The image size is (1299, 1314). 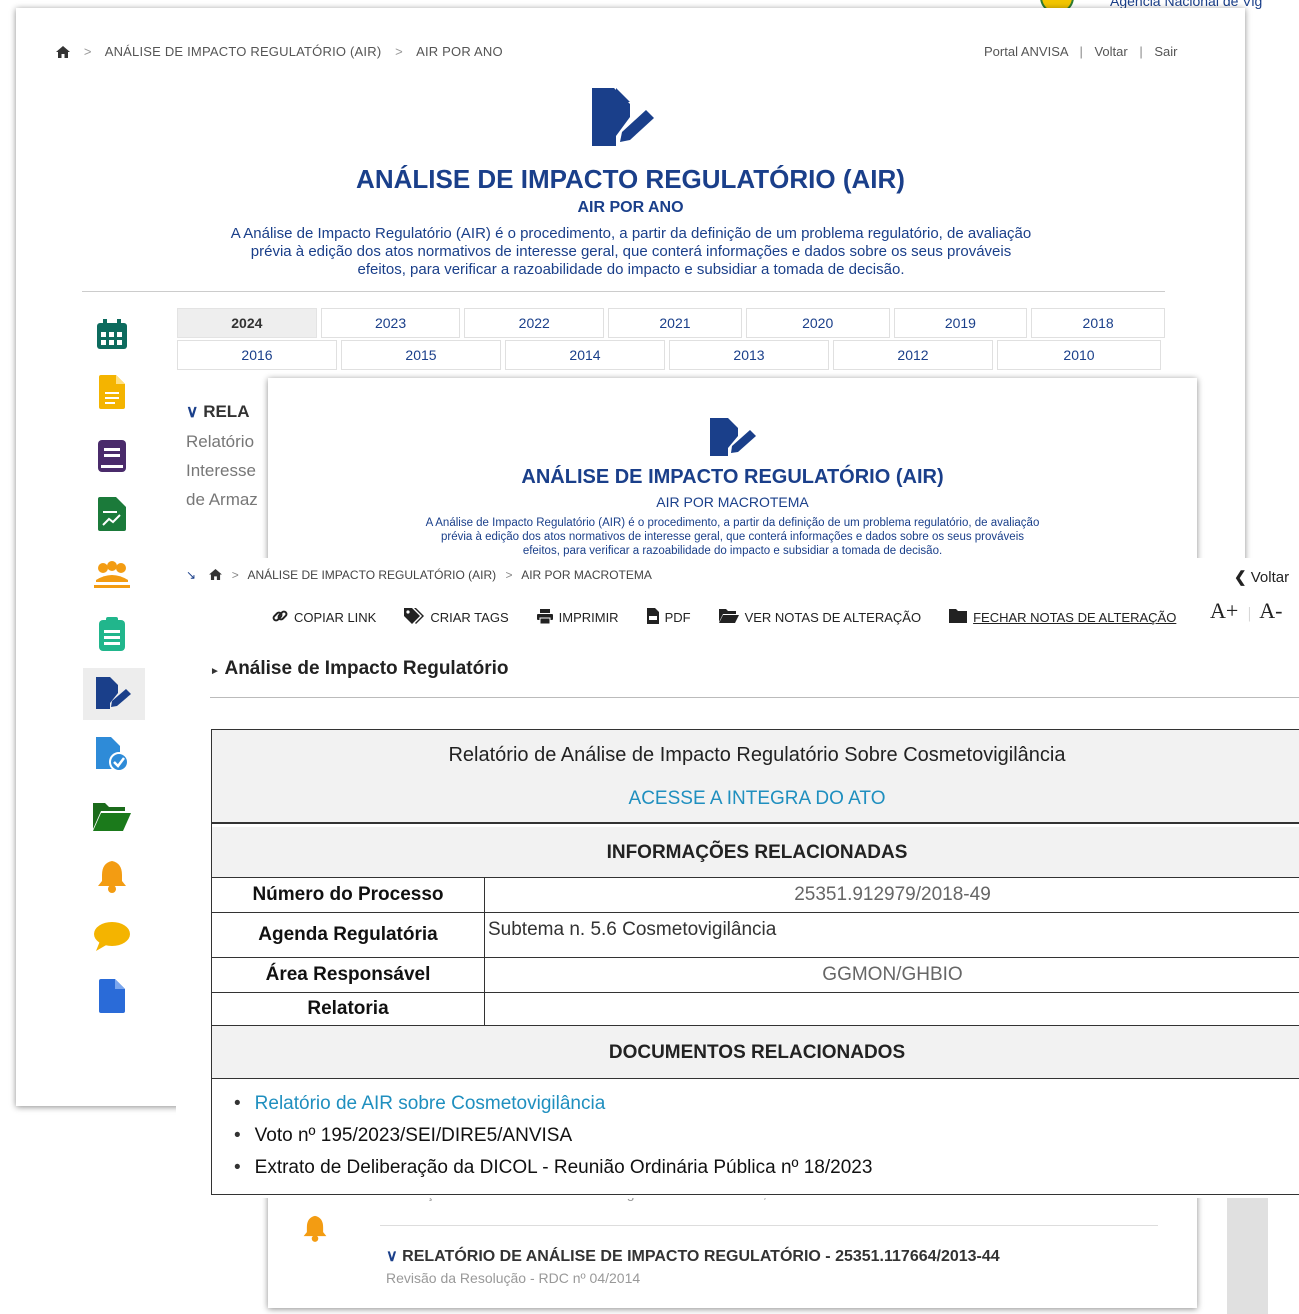 I want to click on tab-year-2014: 2014, so click(x=585, y=355).